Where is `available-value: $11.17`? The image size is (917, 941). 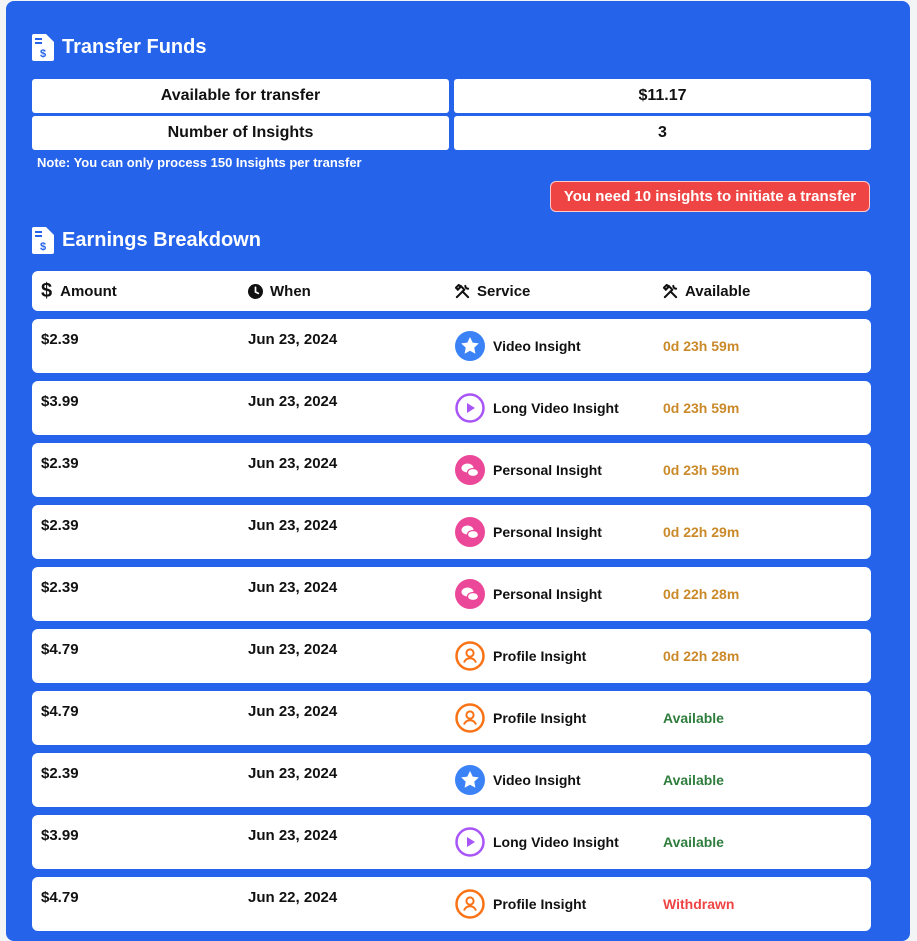 available-value: $11.17 is located at coordinates (662, 96).